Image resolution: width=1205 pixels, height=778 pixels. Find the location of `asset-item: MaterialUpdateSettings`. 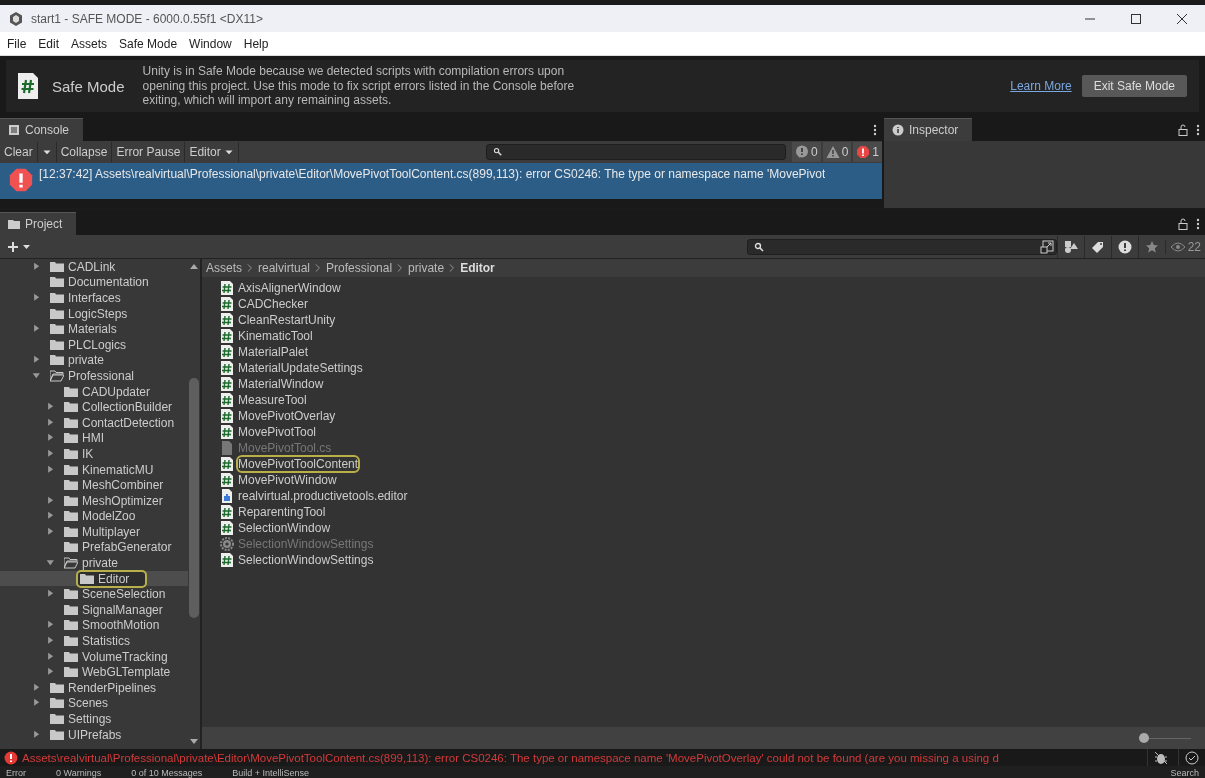

asset-item: MaterialUpdateSettings is located at coordinates (291, 368).